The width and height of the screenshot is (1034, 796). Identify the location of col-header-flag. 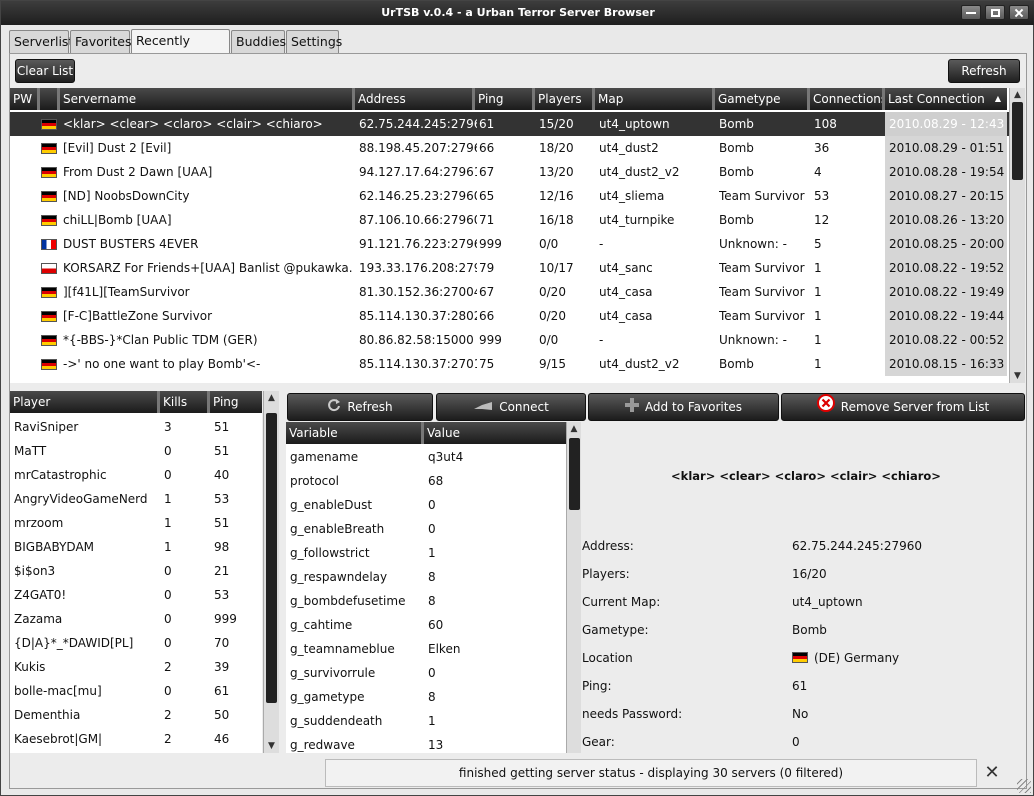
(50, 99).